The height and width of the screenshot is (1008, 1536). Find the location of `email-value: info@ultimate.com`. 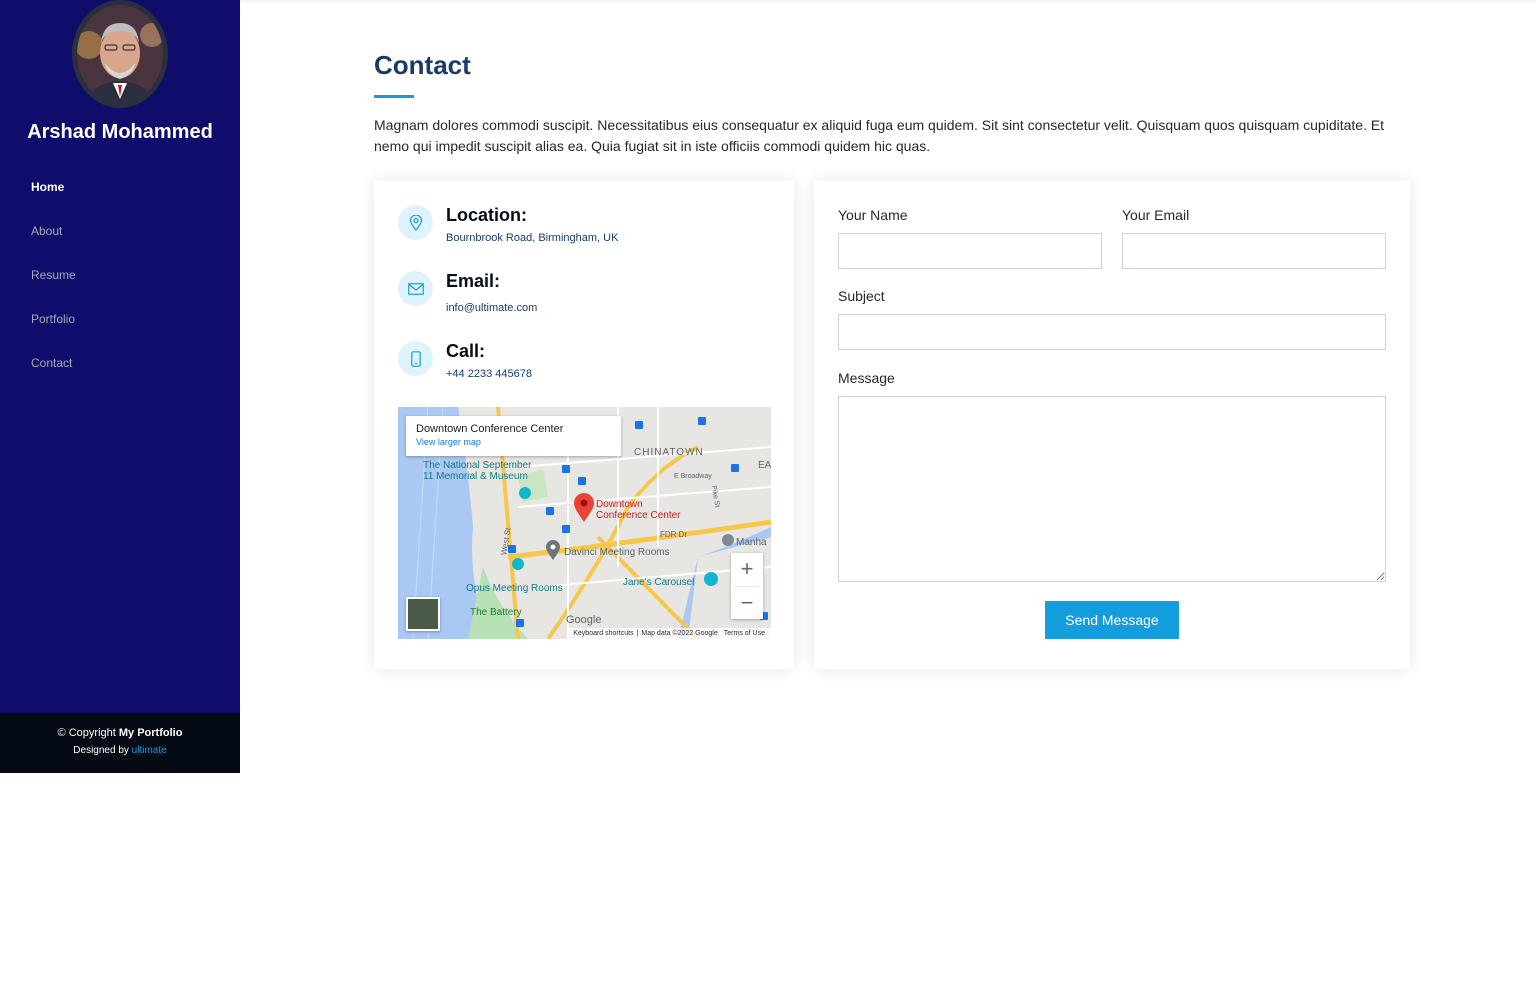

email-value: info@ultimate.com is located at coordinates (492, 308).